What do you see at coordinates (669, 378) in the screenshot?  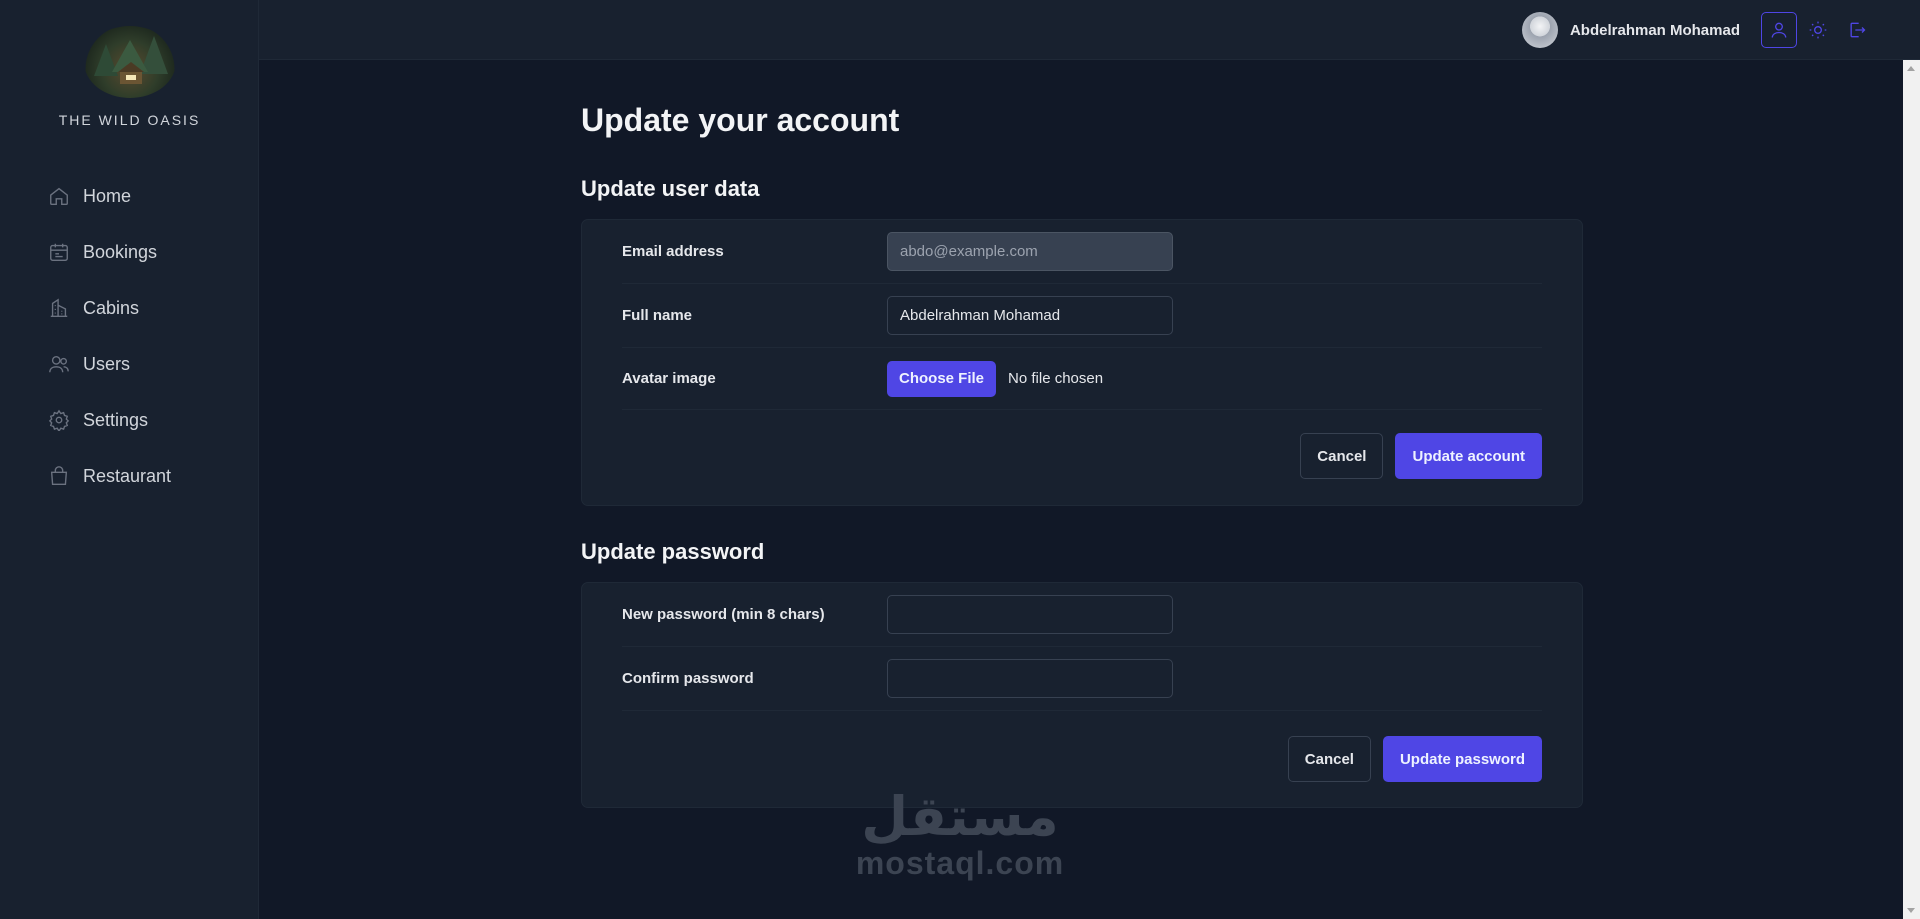 I see `avatar-label: Avatar image` at bounding box center [669, 378].